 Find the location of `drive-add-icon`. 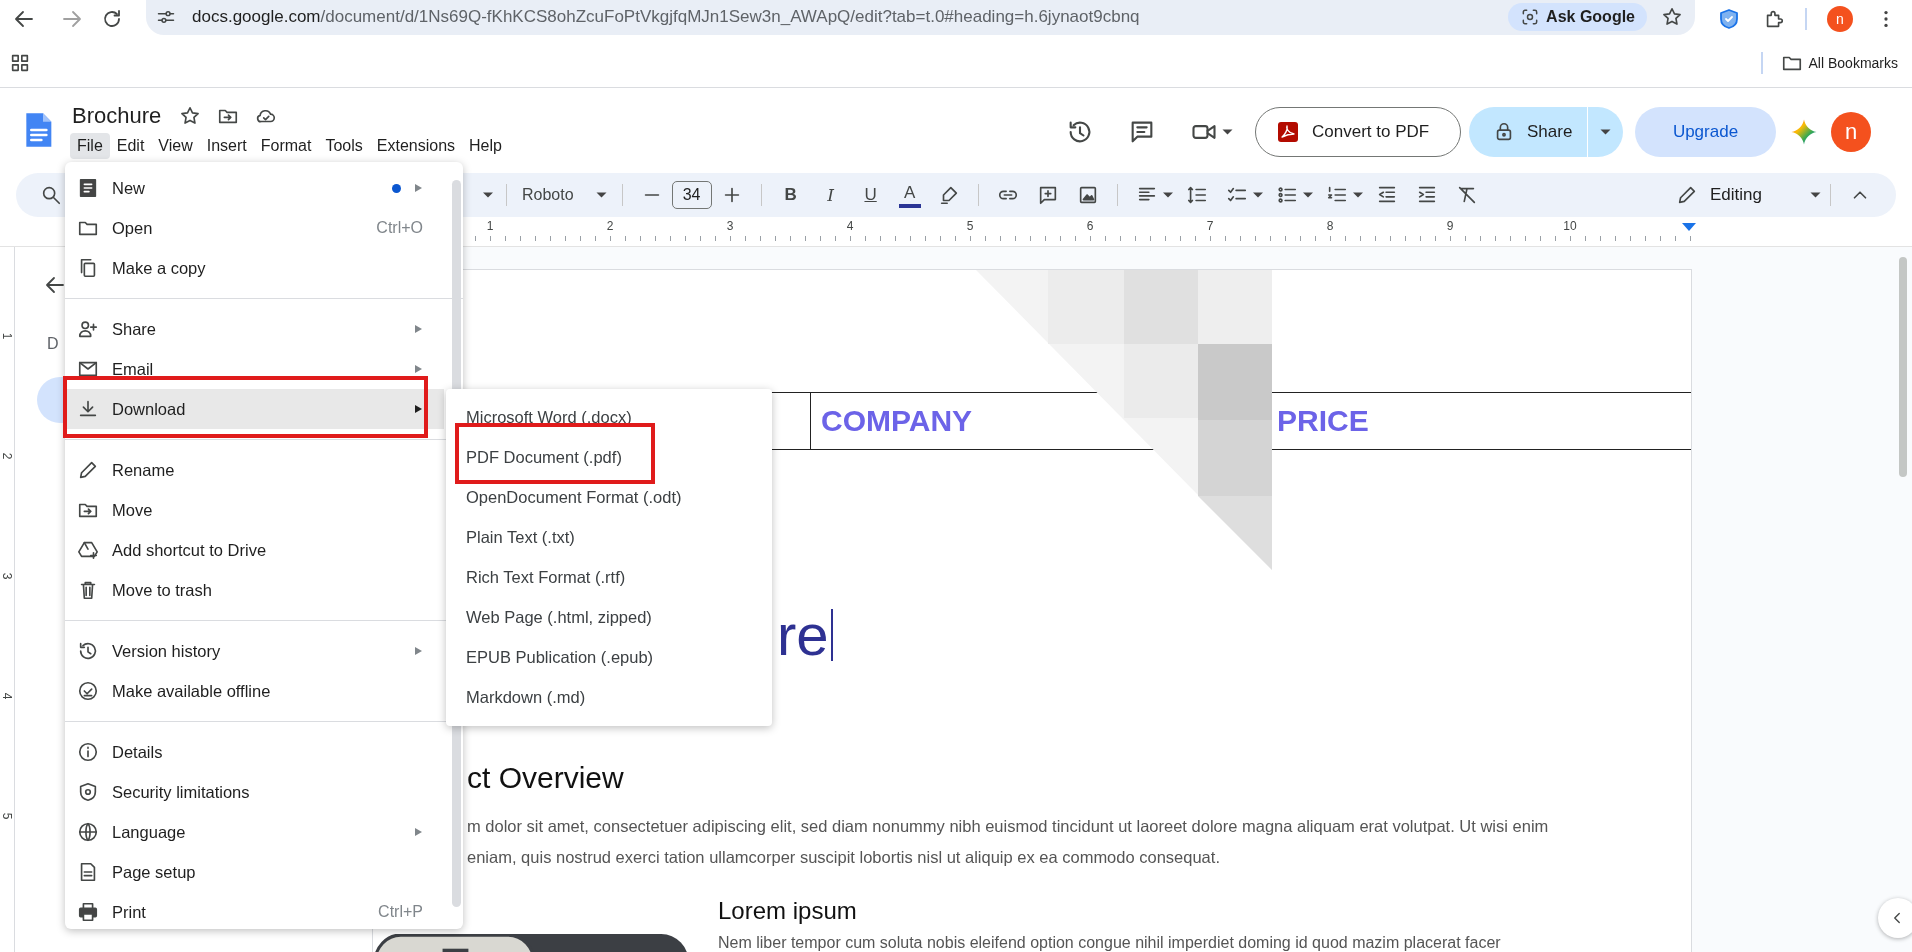

drive-add-icon is located at coordinates (88, 550).